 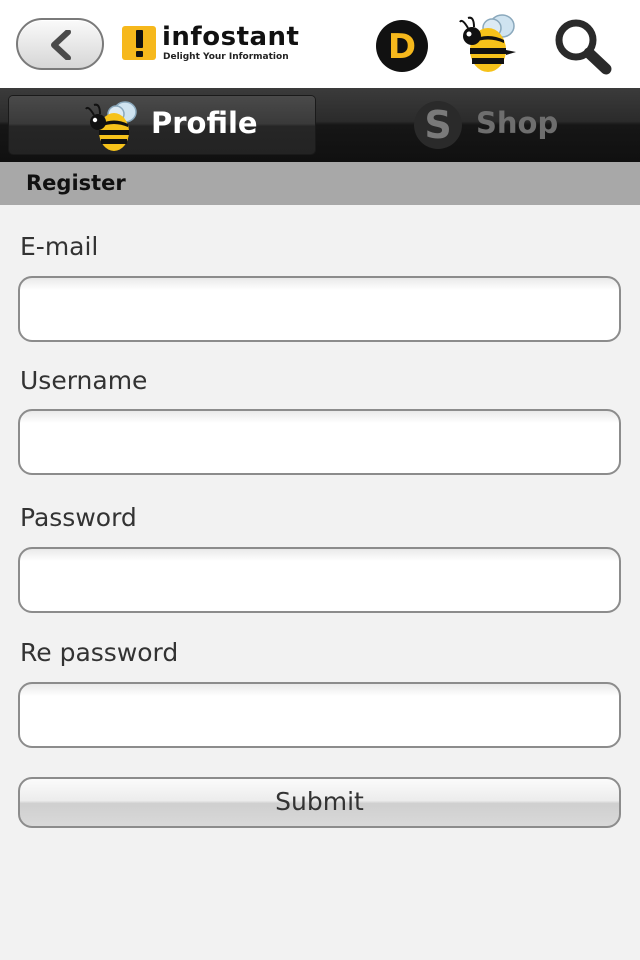 What do you see at coordinates (438, 125) in the screenshot?
I see `shop-icon: S` at bounding box center [438, 125].